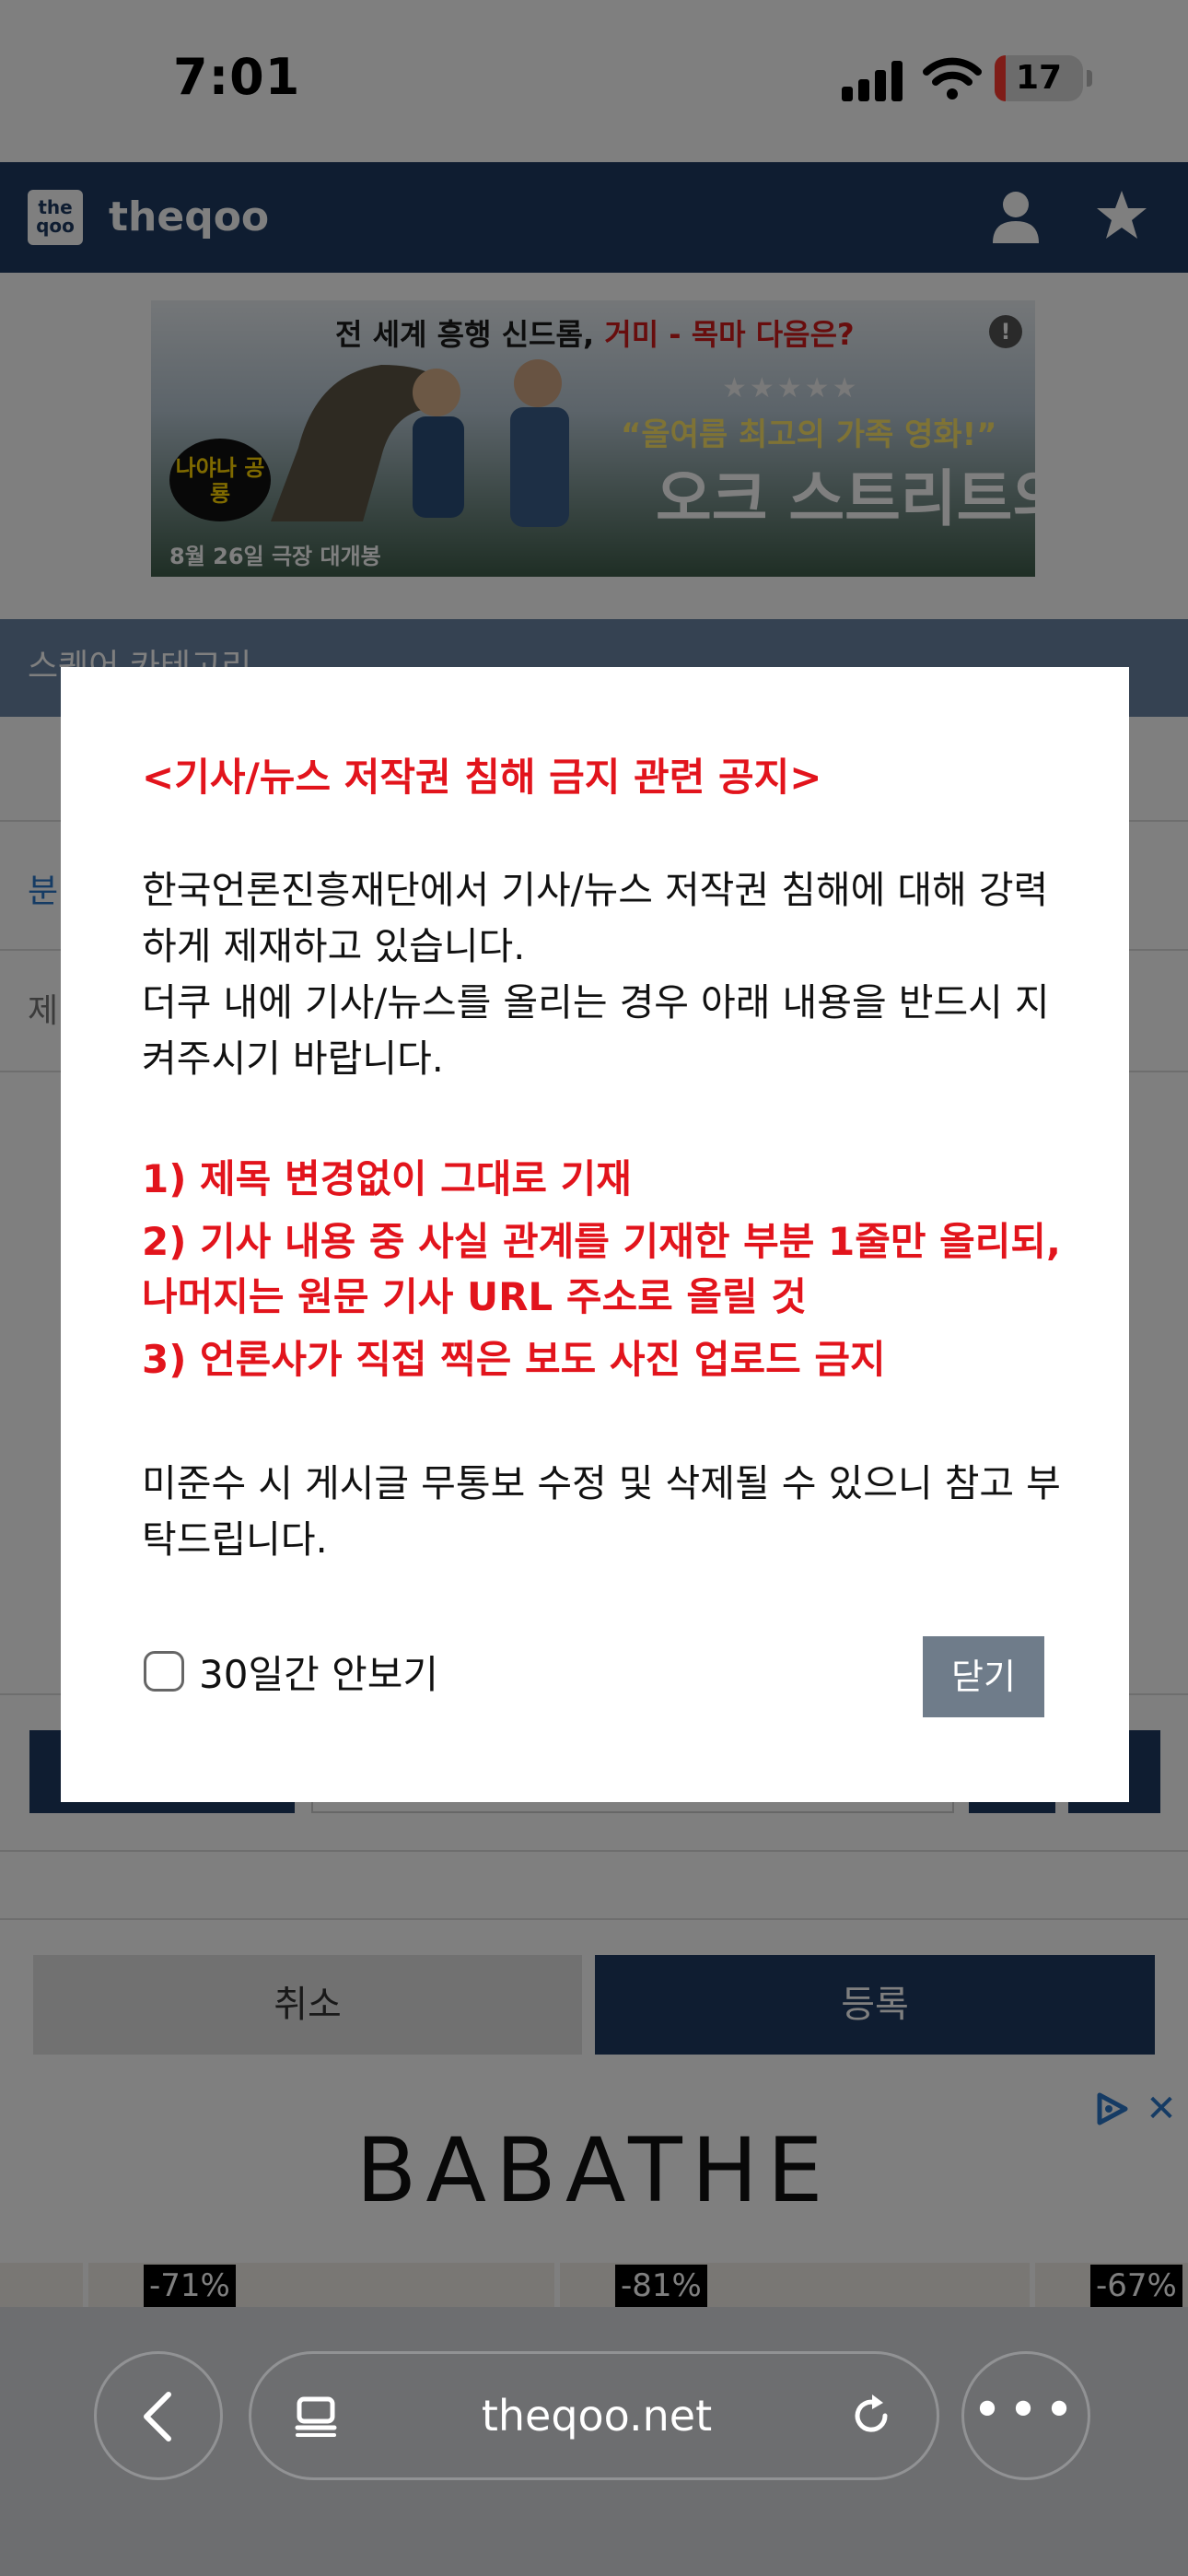 This screenshot has height=2576, width=1188. Describe the element at coordinates (601, 1511) in the screenshot. I see `modal-note: 미준수 시 게시글 무통보 수정 및 삭제될 수 있으니 참고 부탁드립니다.` at that location.